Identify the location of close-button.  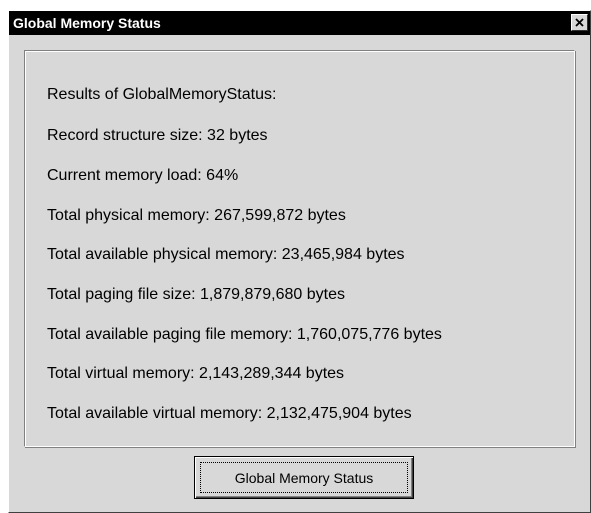
(579, 22).